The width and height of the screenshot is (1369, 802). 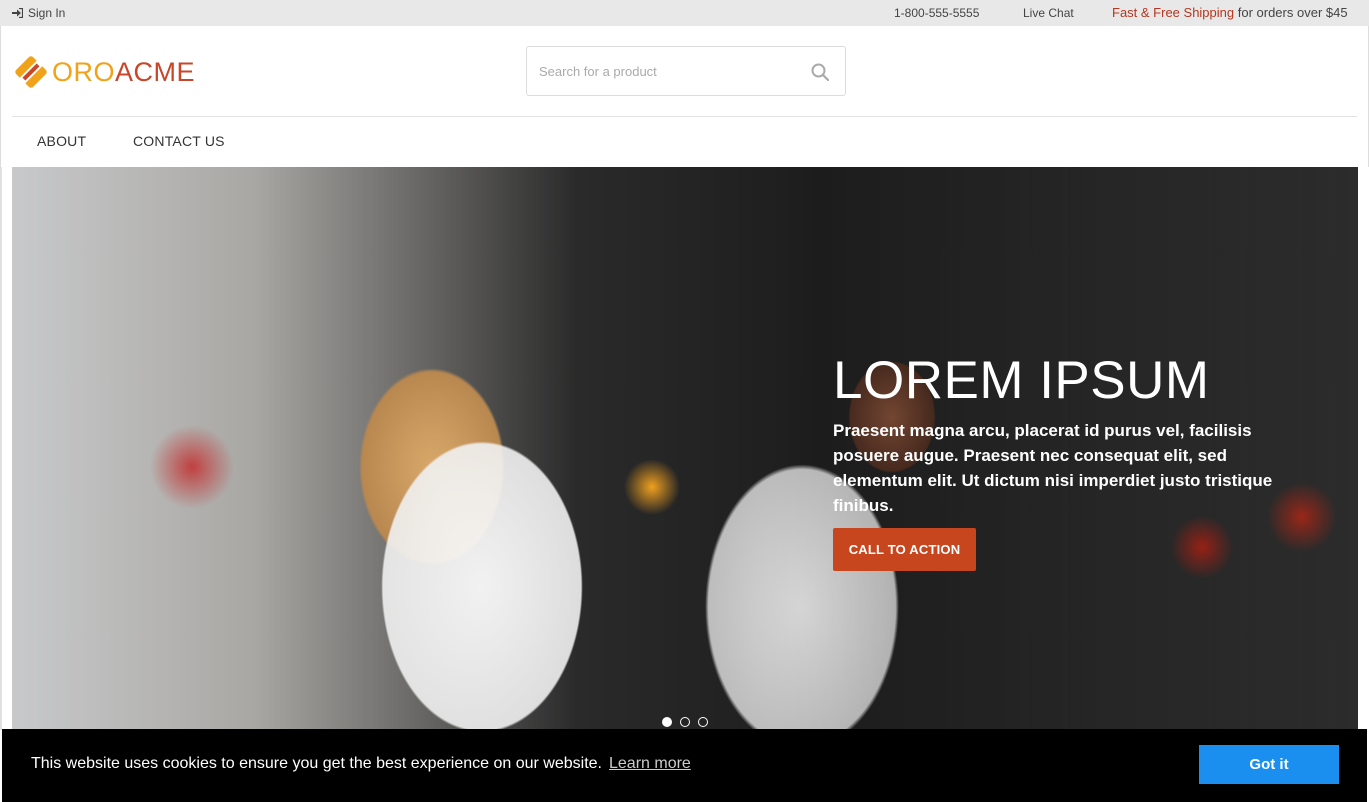 What do you see at coordinates (936, 13) in the screenshot?
I see `phone-number: 1-800-555-5555` at bounding box center [936, 13].